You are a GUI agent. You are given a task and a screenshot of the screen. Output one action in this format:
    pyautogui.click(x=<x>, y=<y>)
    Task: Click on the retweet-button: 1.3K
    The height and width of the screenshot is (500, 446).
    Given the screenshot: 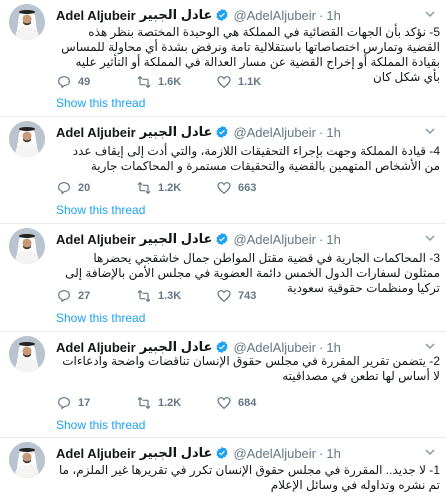 What is the action you would take?
    pyautogui.click(x=176, y=296)
    